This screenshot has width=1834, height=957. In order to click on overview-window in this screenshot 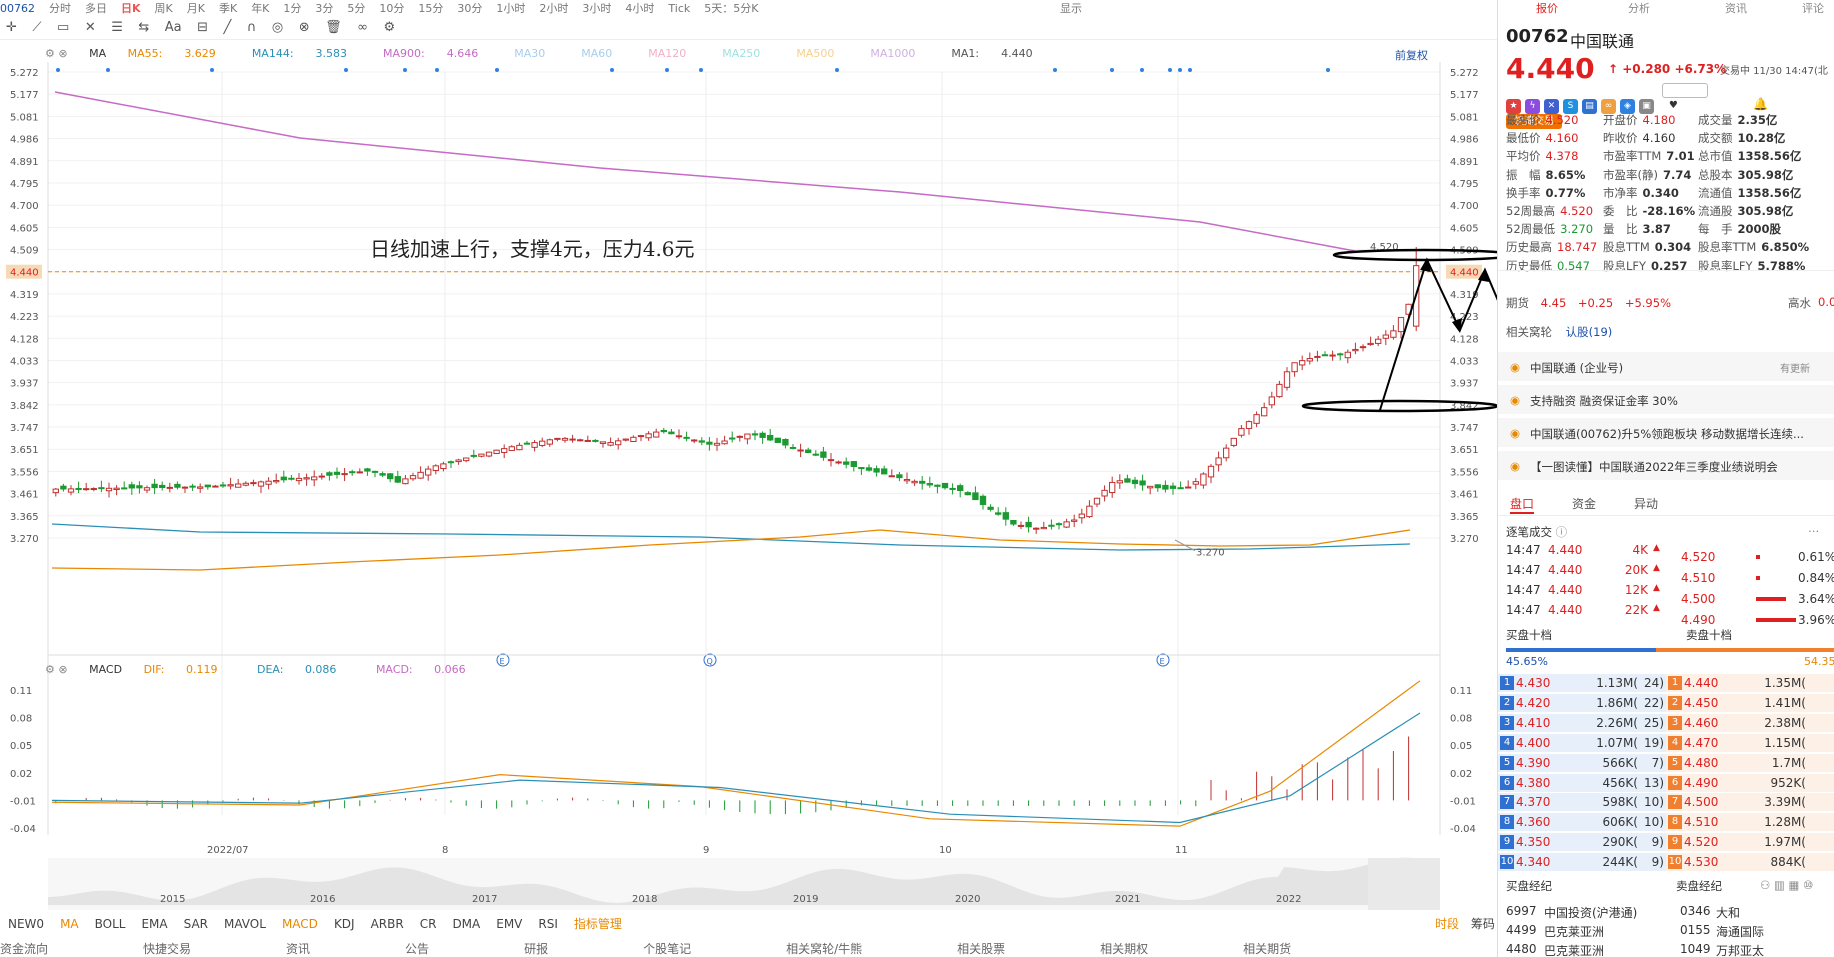, I will do `click(1404, 884)`.